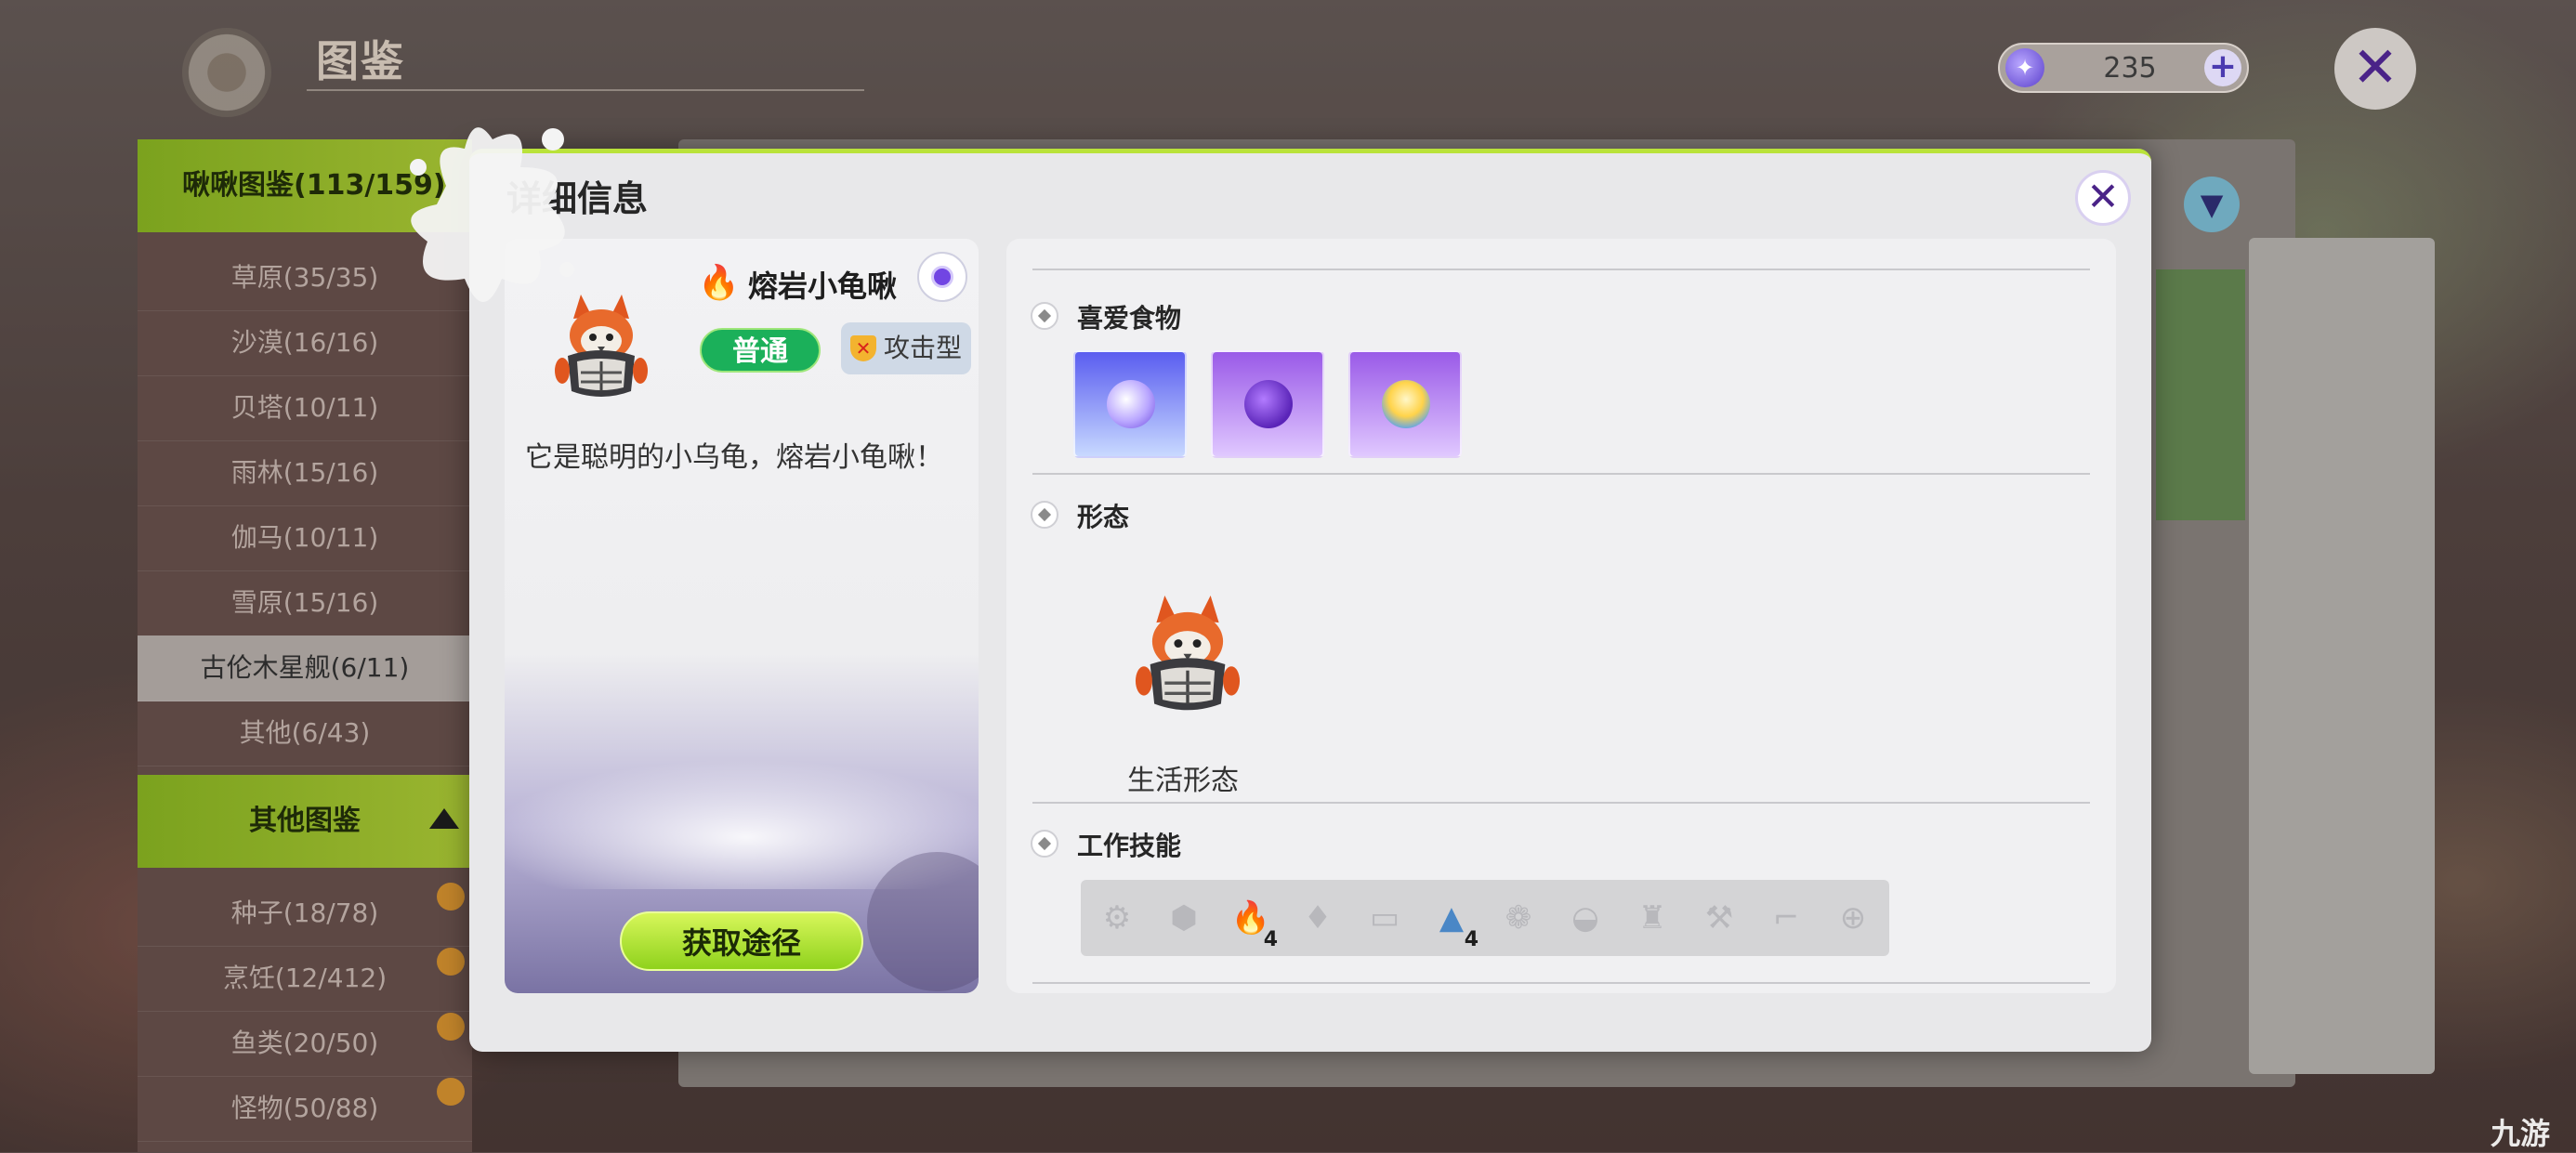 This screenshot has width=2576, height=1153. What do you see at coordinates (305, 914) in the screenshot?
I see `sidebar-item-seeds: 种子(18/78)` at bounding box center [305, 914].